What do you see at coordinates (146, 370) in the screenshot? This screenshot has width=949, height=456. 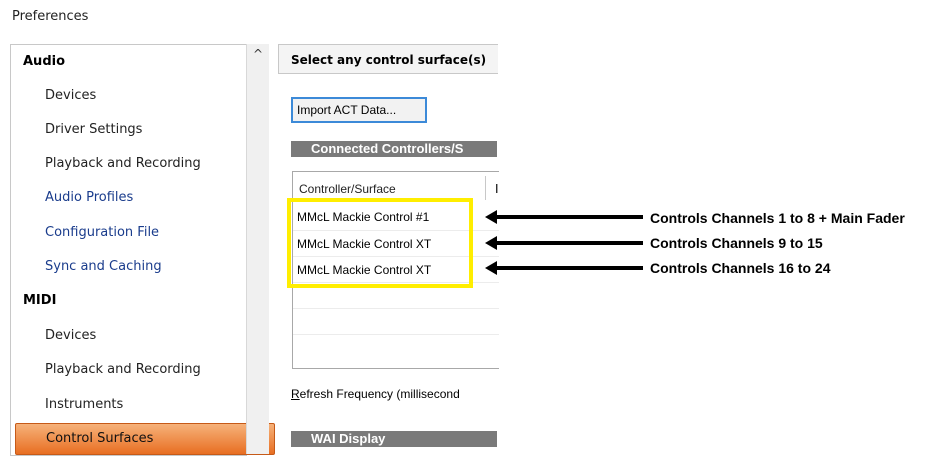 I see `sidebar-item-midi-playback-recording: Playback and Recording` at bounding box center [146, 370].